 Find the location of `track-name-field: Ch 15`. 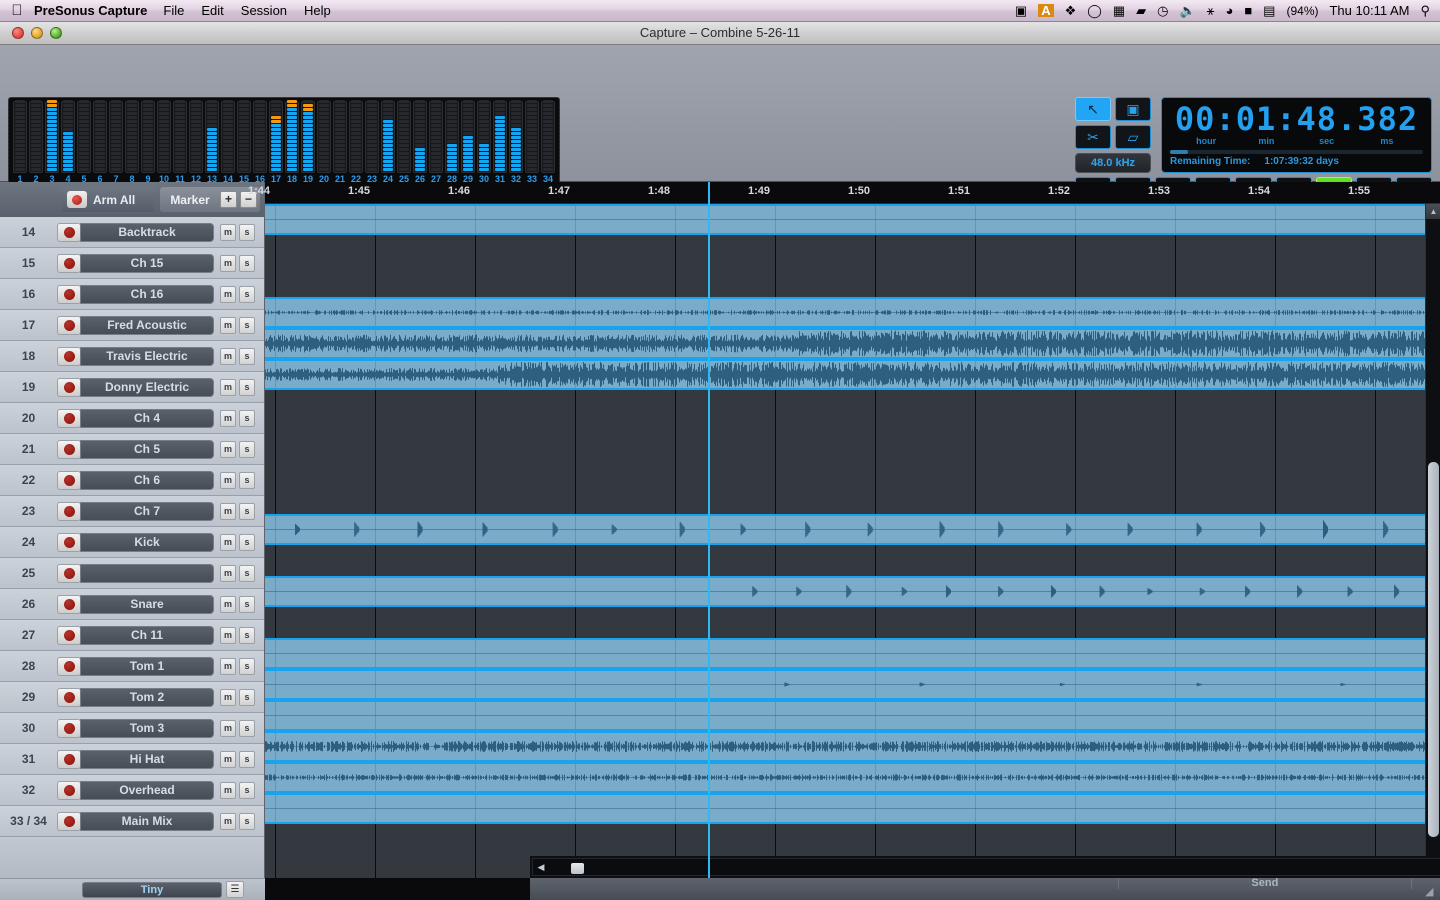

track-name-field: Ch 15 is located at coordinates (147, 263).